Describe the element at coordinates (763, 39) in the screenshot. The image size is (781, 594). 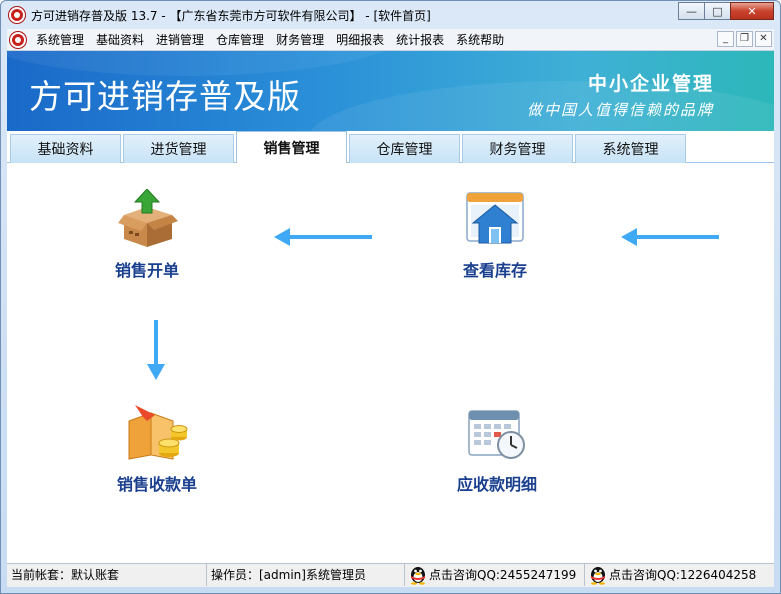
I see `mdi-close-button: ✕` at that location.